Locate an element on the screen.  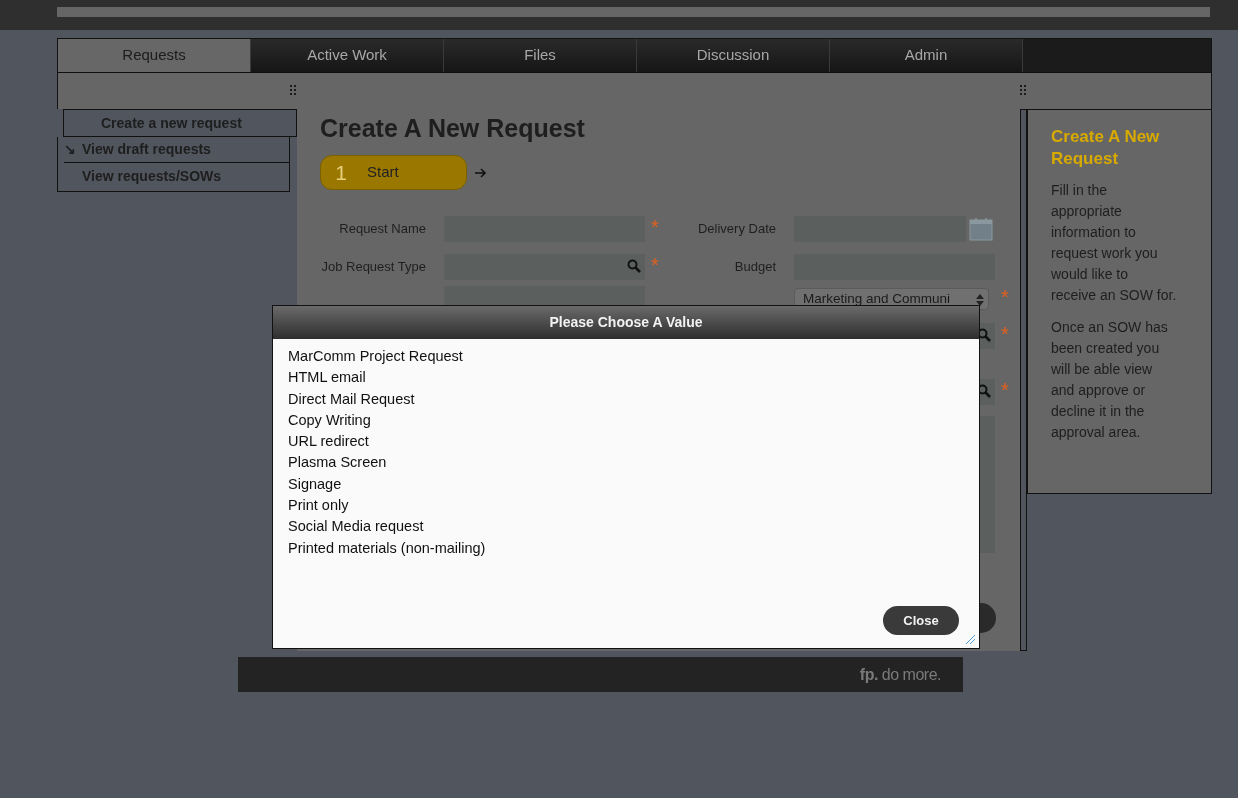
option-item: Plasma Screen is located at coordinates (337, 463).